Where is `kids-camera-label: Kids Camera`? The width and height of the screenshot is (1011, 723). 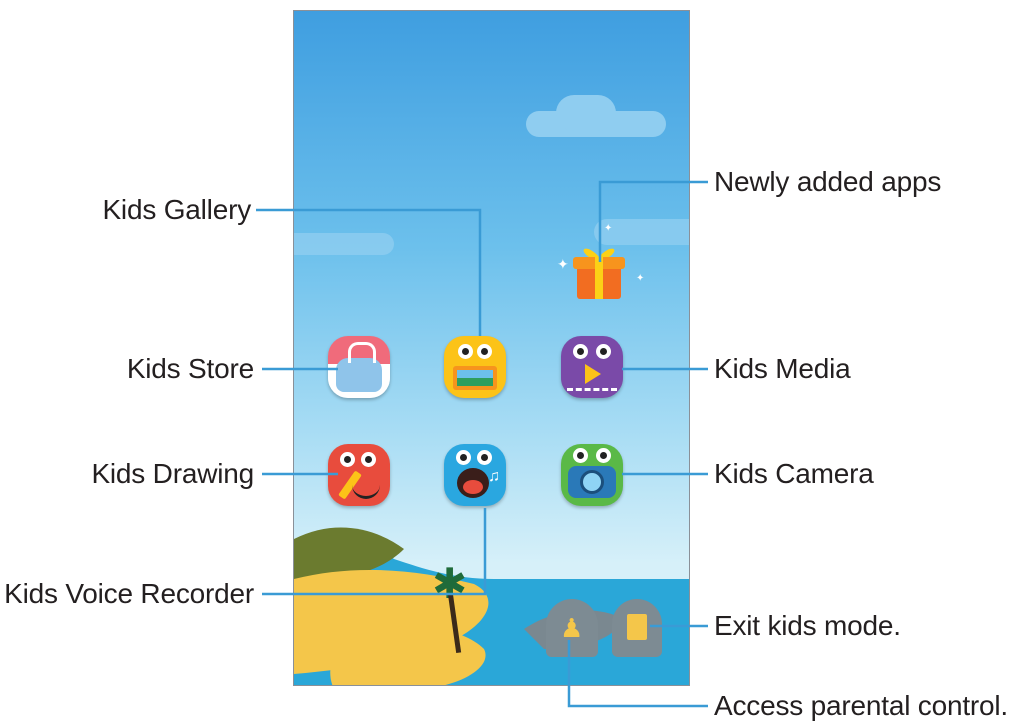
kids-camera-label: Kids Camera is located at coordinates (794, 473).